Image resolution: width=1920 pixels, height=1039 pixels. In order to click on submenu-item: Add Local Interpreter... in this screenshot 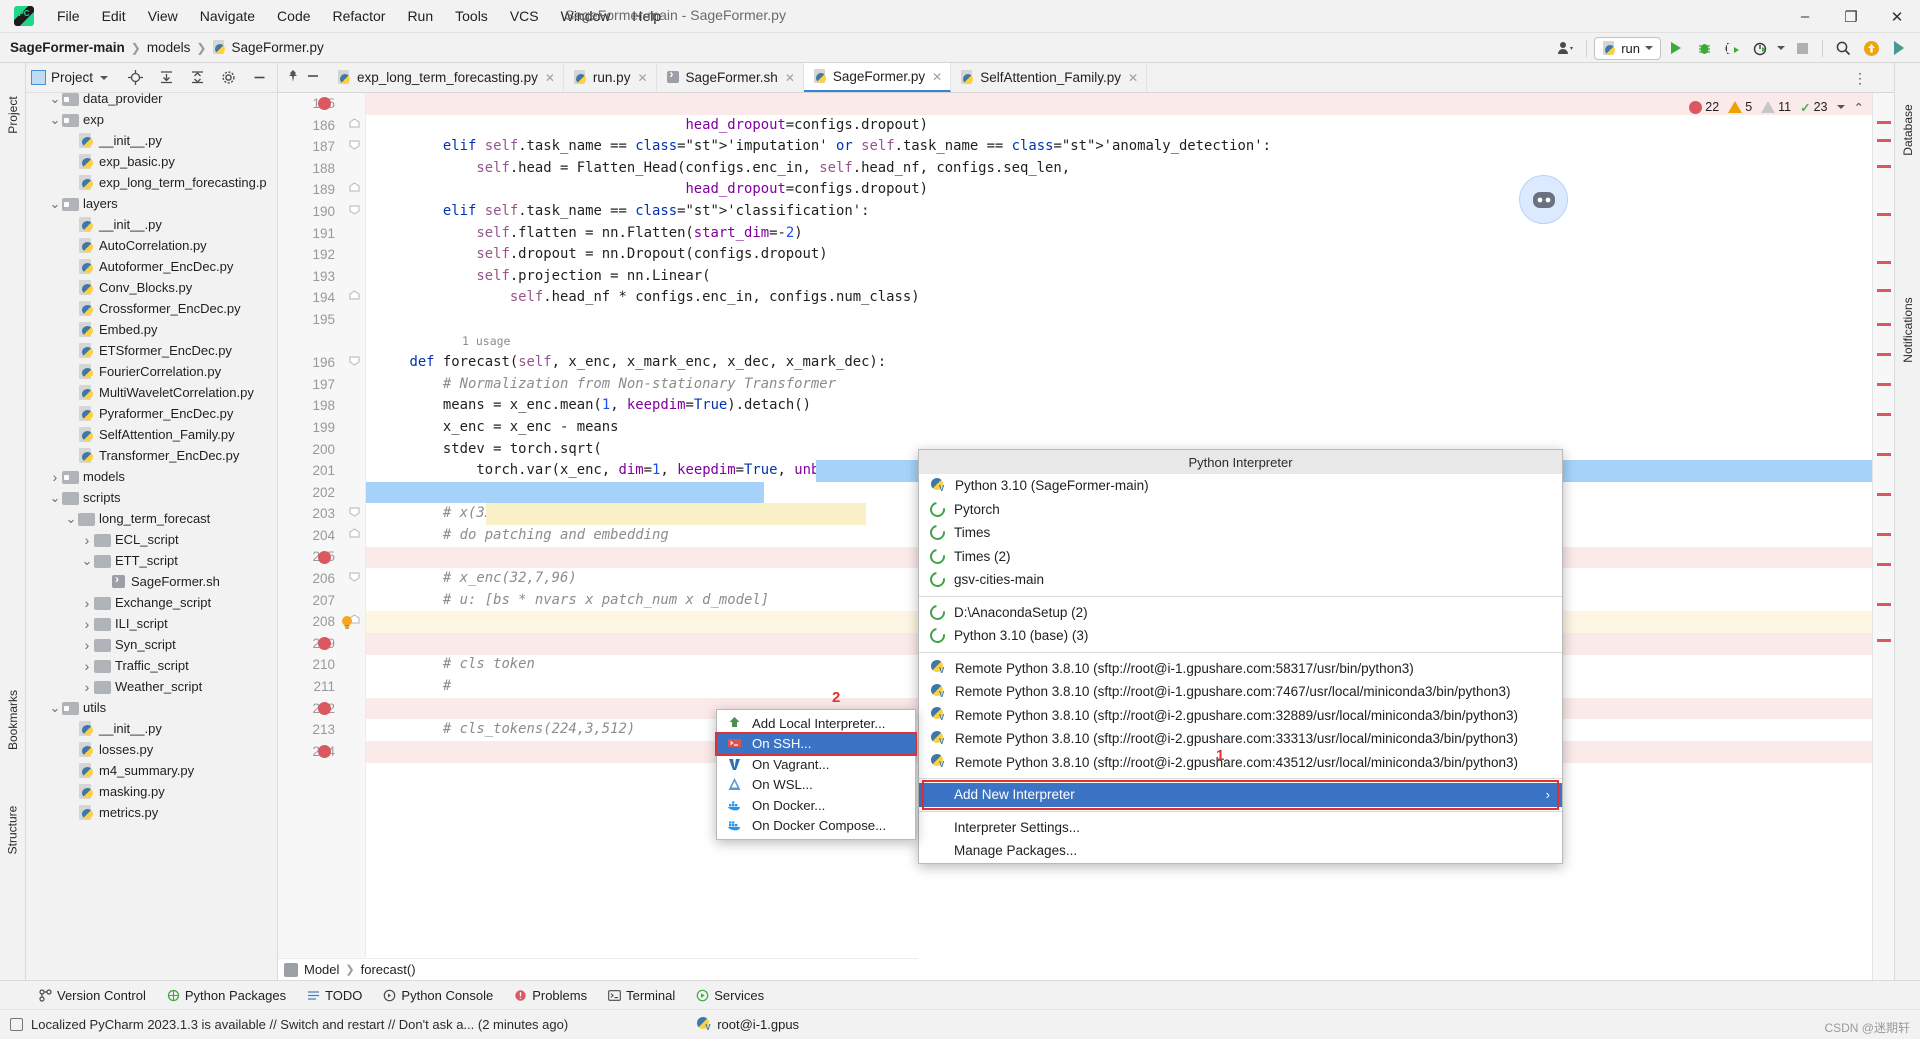, I will do `click(816, 723)`.